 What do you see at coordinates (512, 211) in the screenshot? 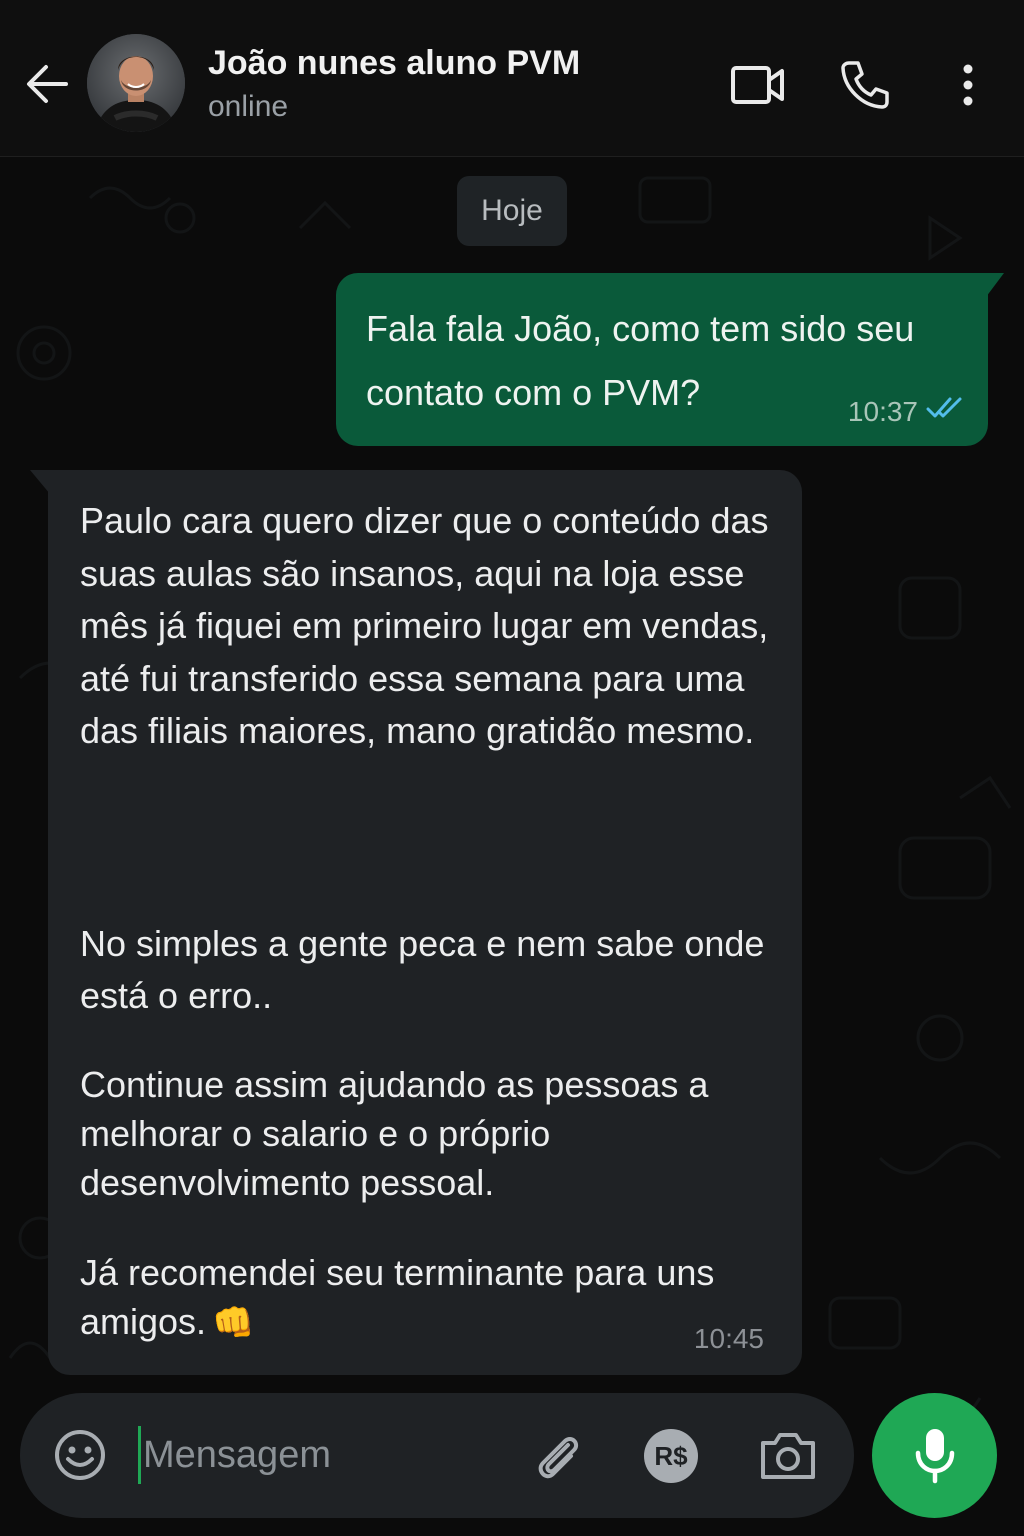
I see `date-divider: Hoje` at bounding box center [512, 211].